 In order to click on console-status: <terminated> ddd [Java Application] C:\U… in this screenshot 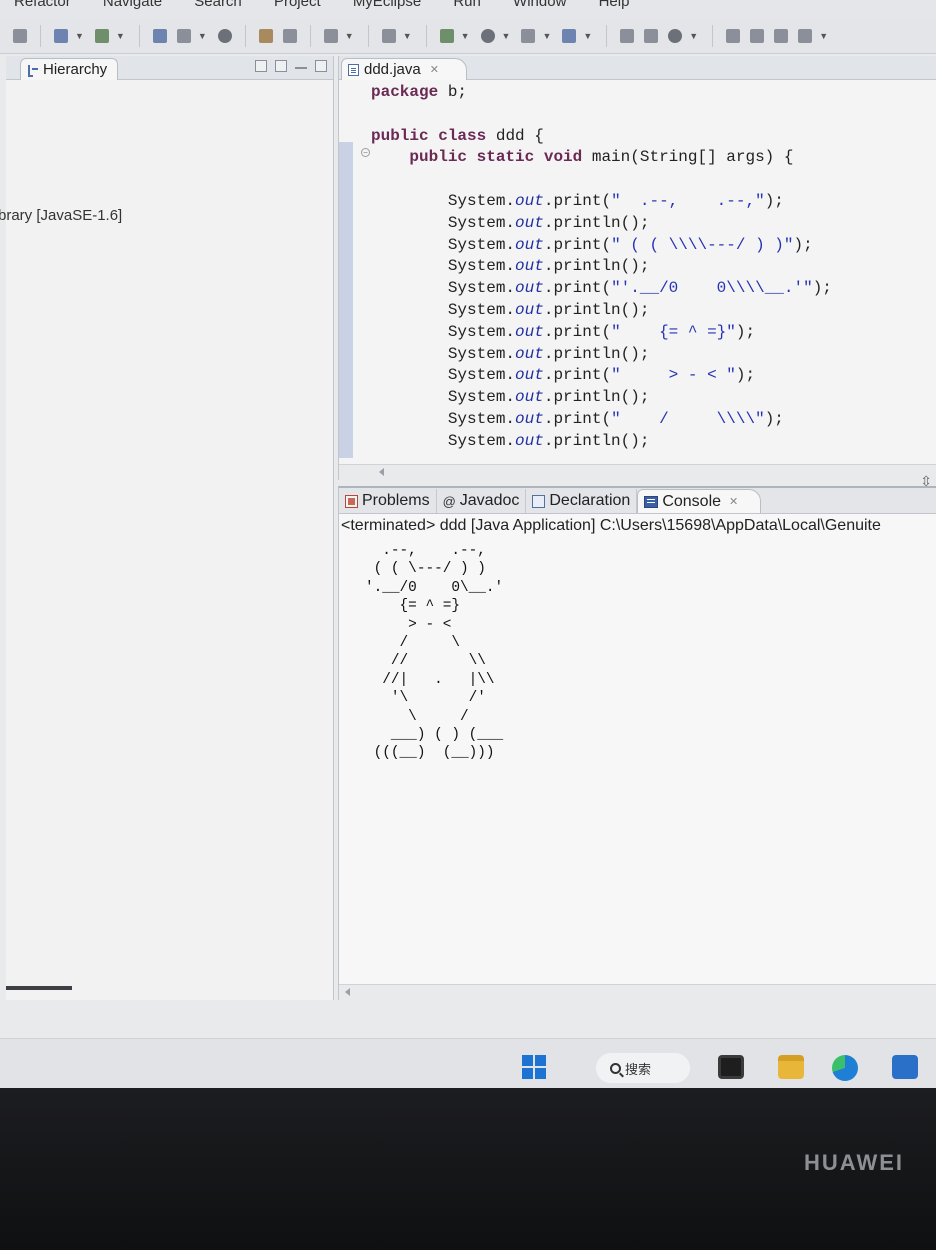, I will do `click(611, 525)`.